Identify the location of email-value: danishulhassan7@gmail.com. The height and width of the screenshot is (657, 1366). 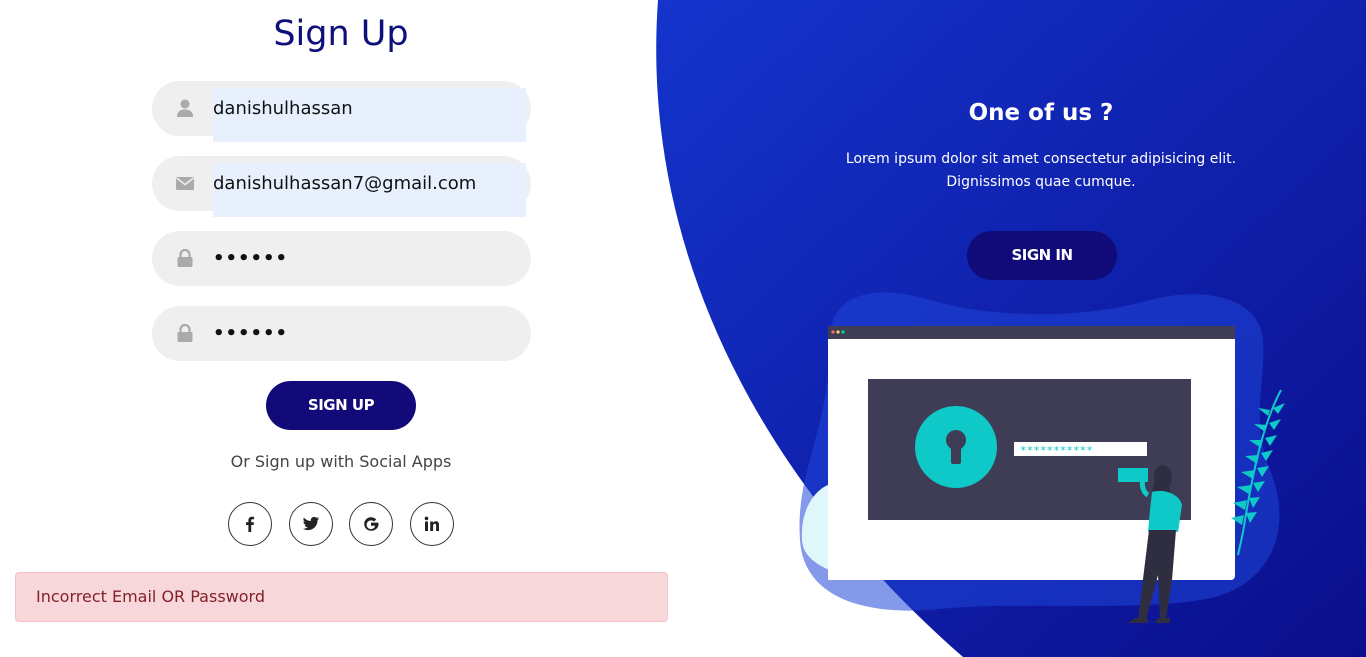
(345, 183).